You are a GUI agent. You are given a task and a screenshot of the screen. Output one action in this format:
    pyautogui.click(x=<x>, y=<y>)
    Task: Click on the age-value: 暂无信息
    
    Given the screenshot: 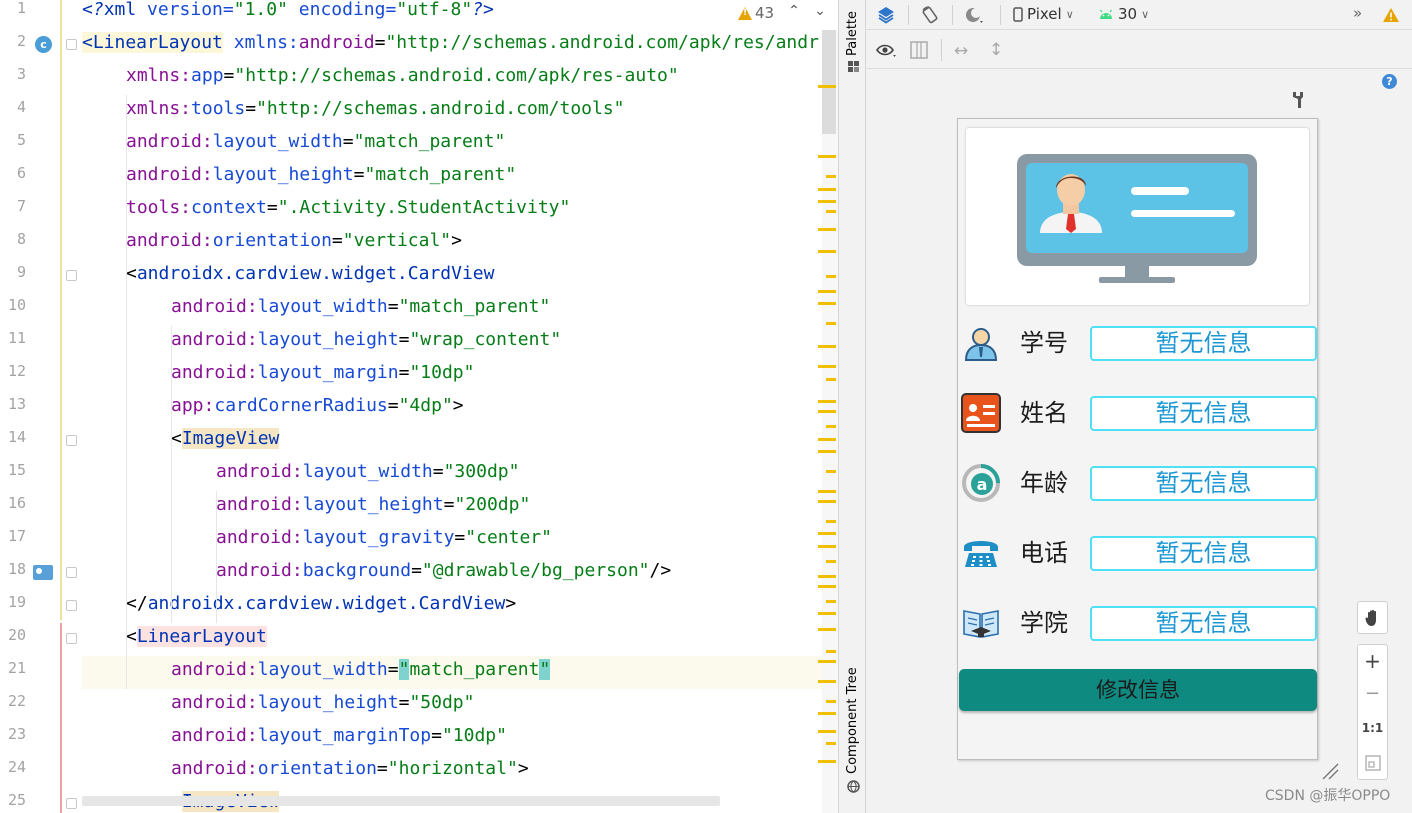 What is the action you would take?
    pyautogui.click(x=1203, y=483)
    